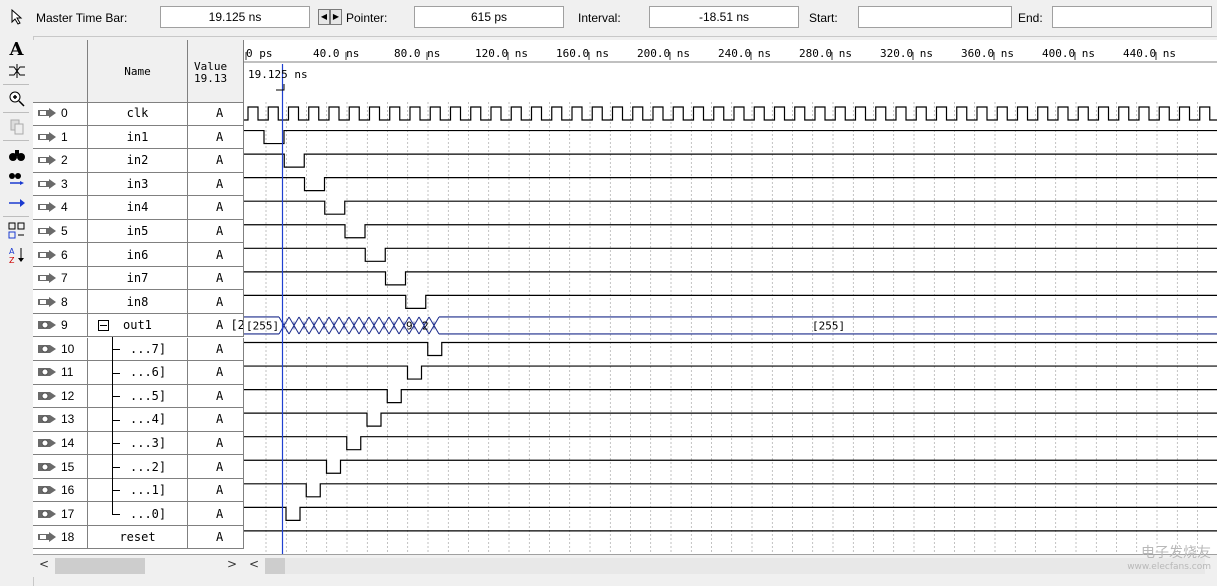  I want to click on signal-name: in2, so click(137, 160).